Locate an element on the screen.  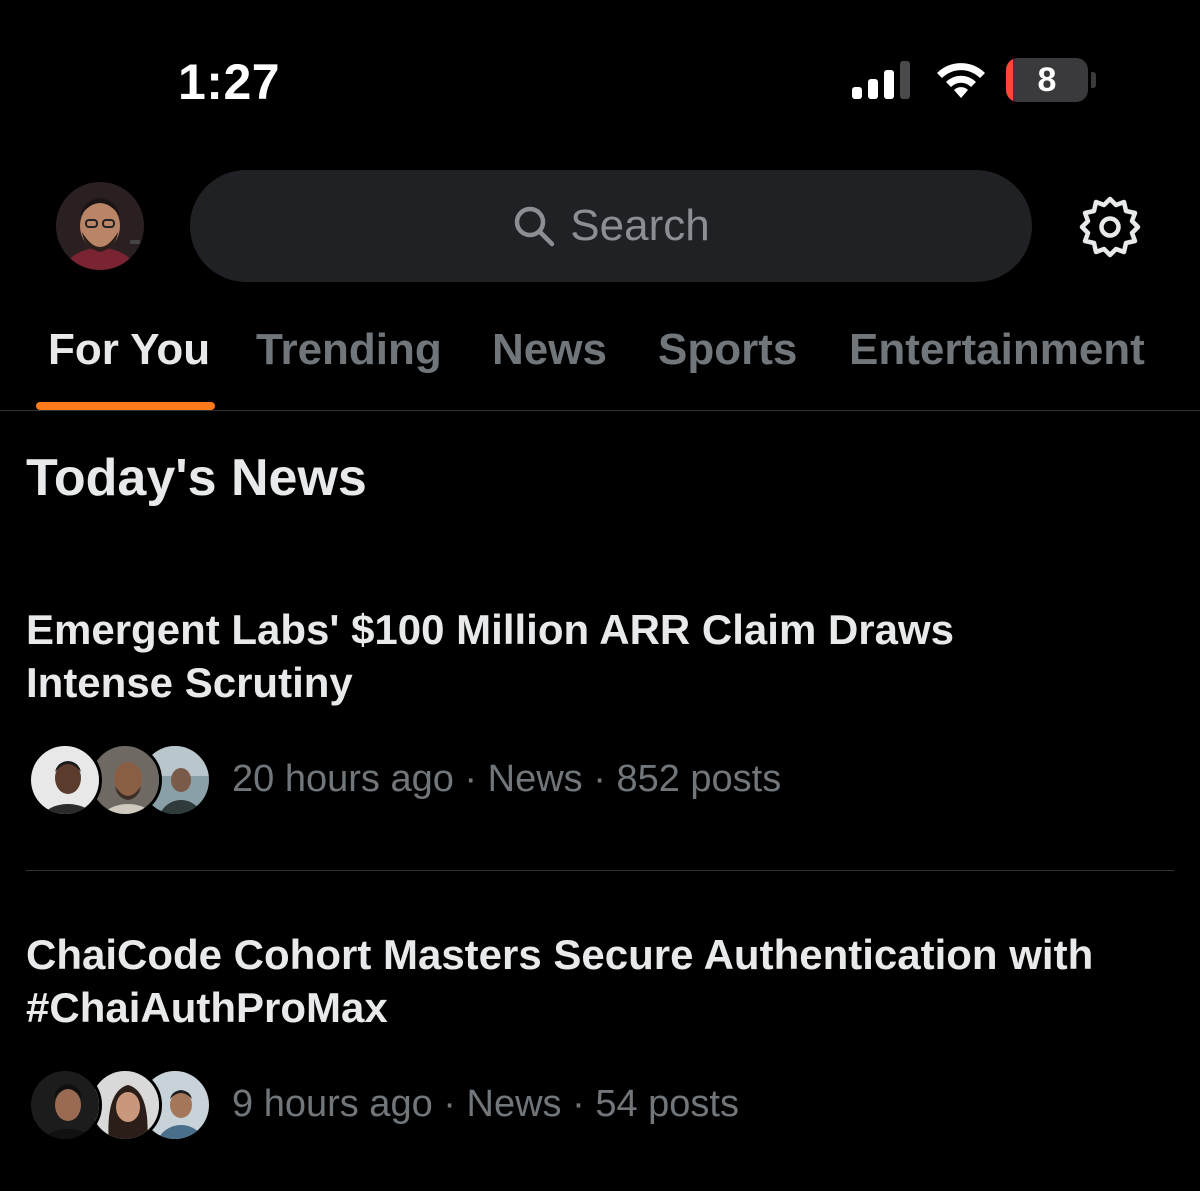
tab-trending: Trending is located at coordinates (349, 350).